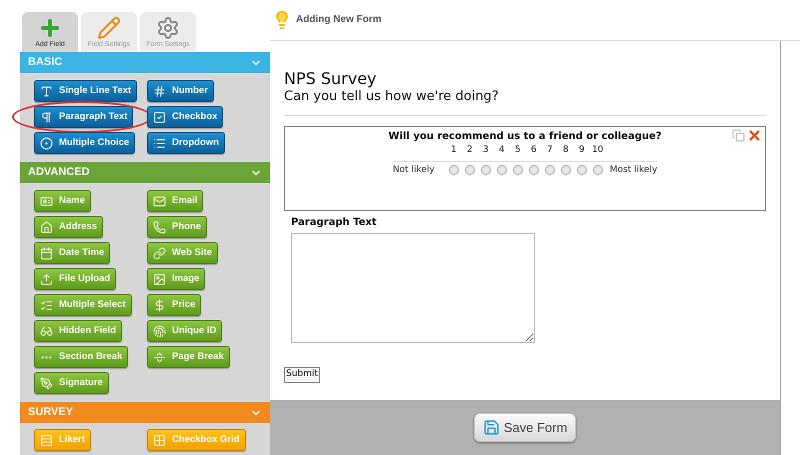 The width and height of the screenshot is (800, 455). Describe the element at coordinates (174, 305) in the screenshot. I see `field-type-button: Price` at that location.